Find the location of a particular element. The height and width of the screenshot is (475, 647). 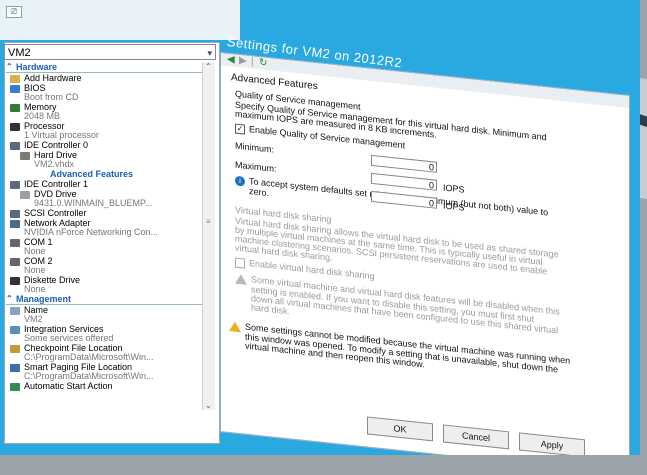

maximum-input: 0 is located at coordinates (404, 181).